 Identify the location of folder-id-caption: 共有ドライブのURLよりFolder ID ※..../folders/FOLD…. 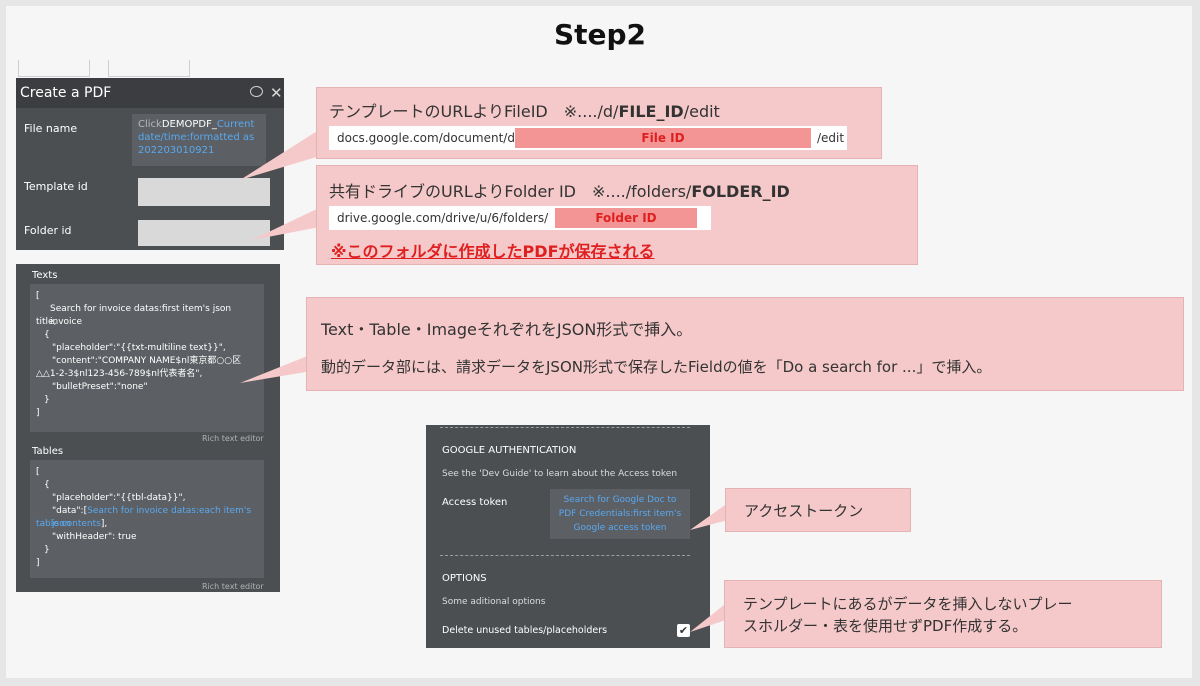
(559, 190).